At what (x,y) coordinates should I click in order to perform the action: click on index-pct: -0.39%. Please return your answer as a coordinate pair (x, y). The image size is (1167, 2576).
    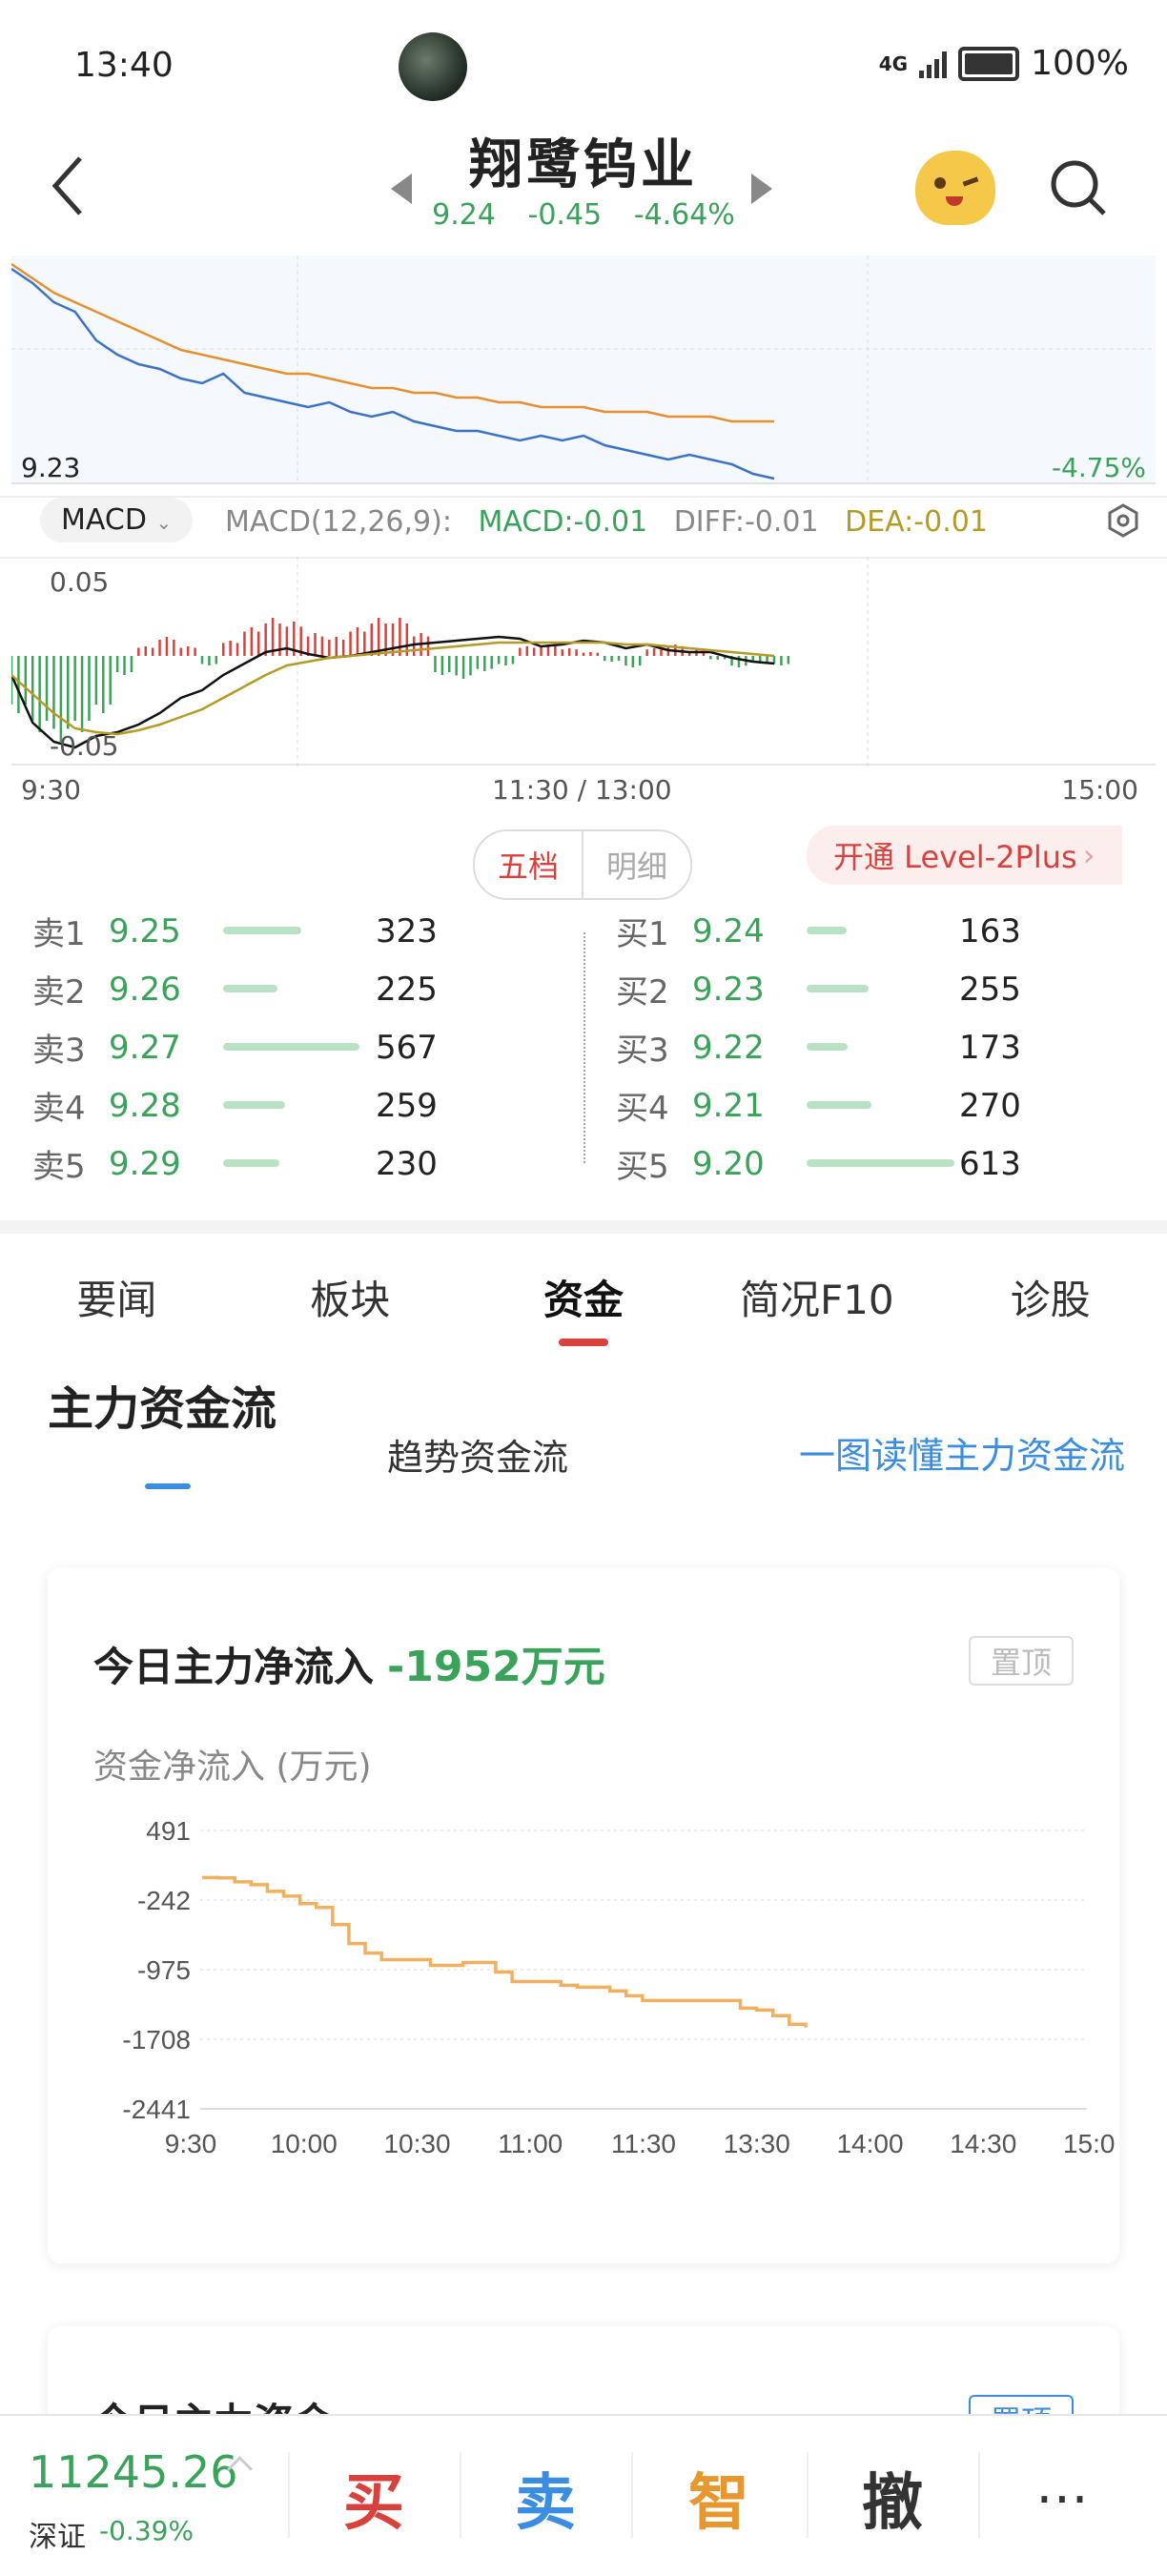
    Looking at the image, I should click on (146, 2530).